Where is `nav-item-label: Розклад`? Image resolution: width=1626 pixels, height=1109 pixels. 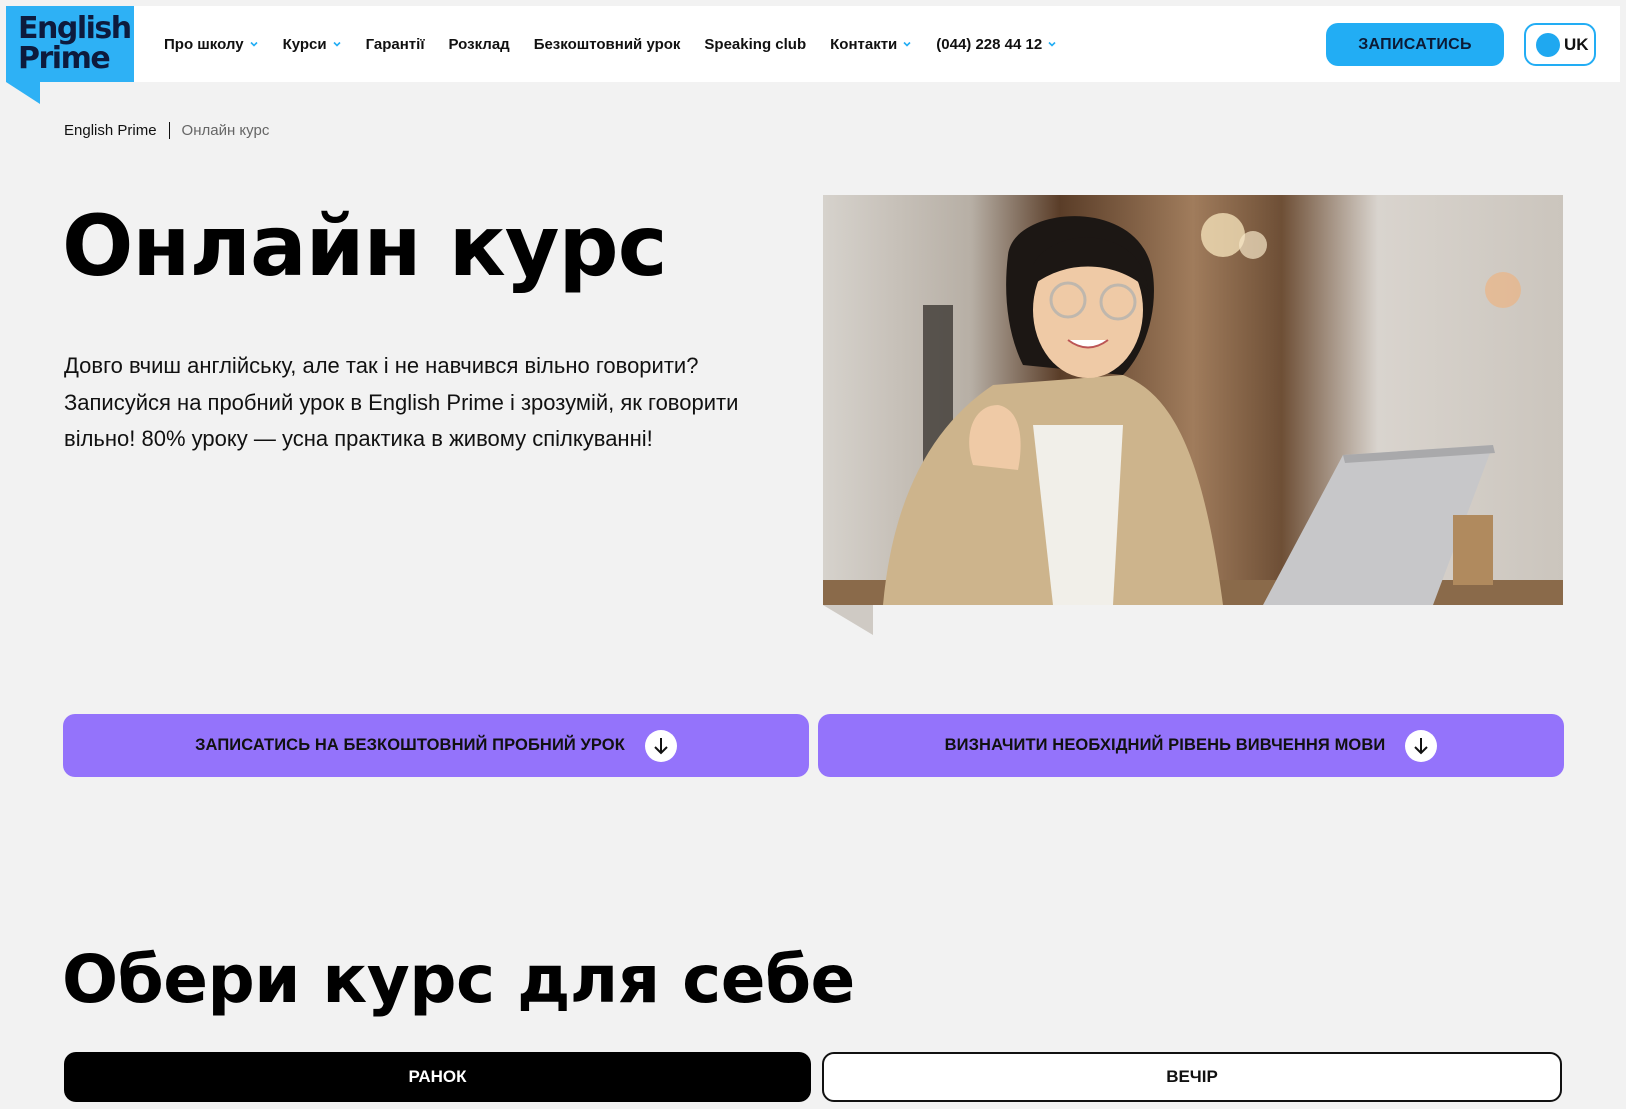
nav-item-label: Розклад is located at coordinates (479, 44).